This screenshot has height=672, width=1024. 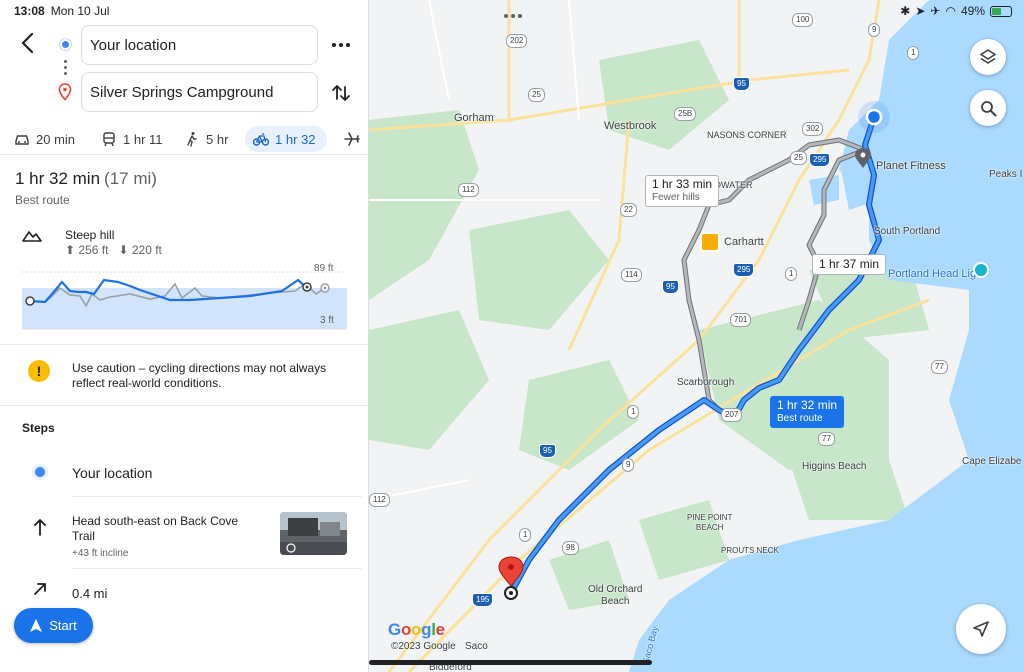 What do you see at coordinates (826, 439) in the screenshot?
I see `route-shield: 77` at bounding box center [826, 439].